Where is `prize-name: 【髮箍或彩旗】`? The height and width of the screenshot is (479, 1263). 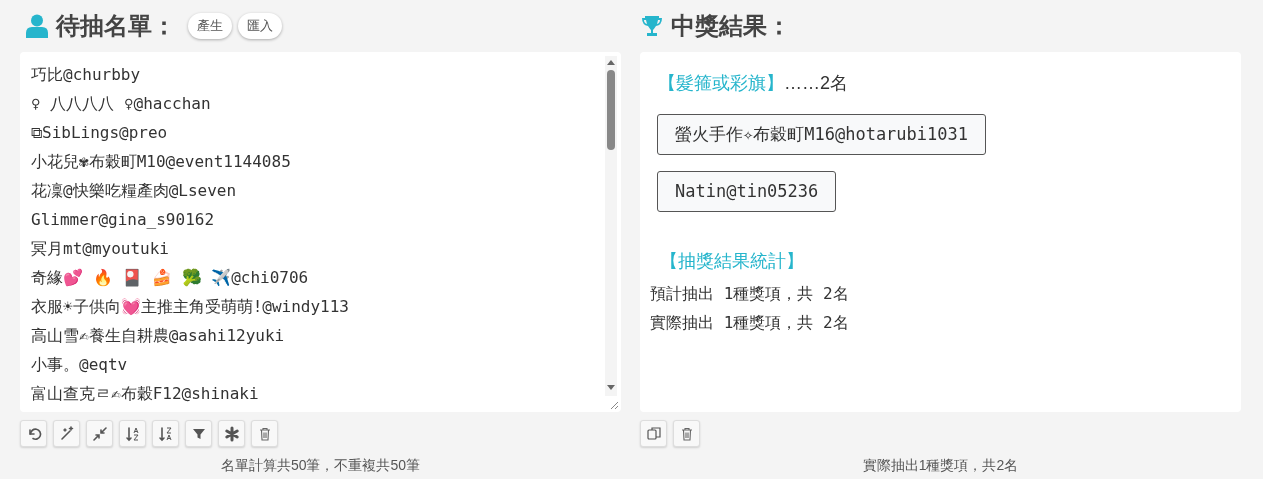 prize-name: 【髮箍或彩旗】 is located at coordinates (721, 83).